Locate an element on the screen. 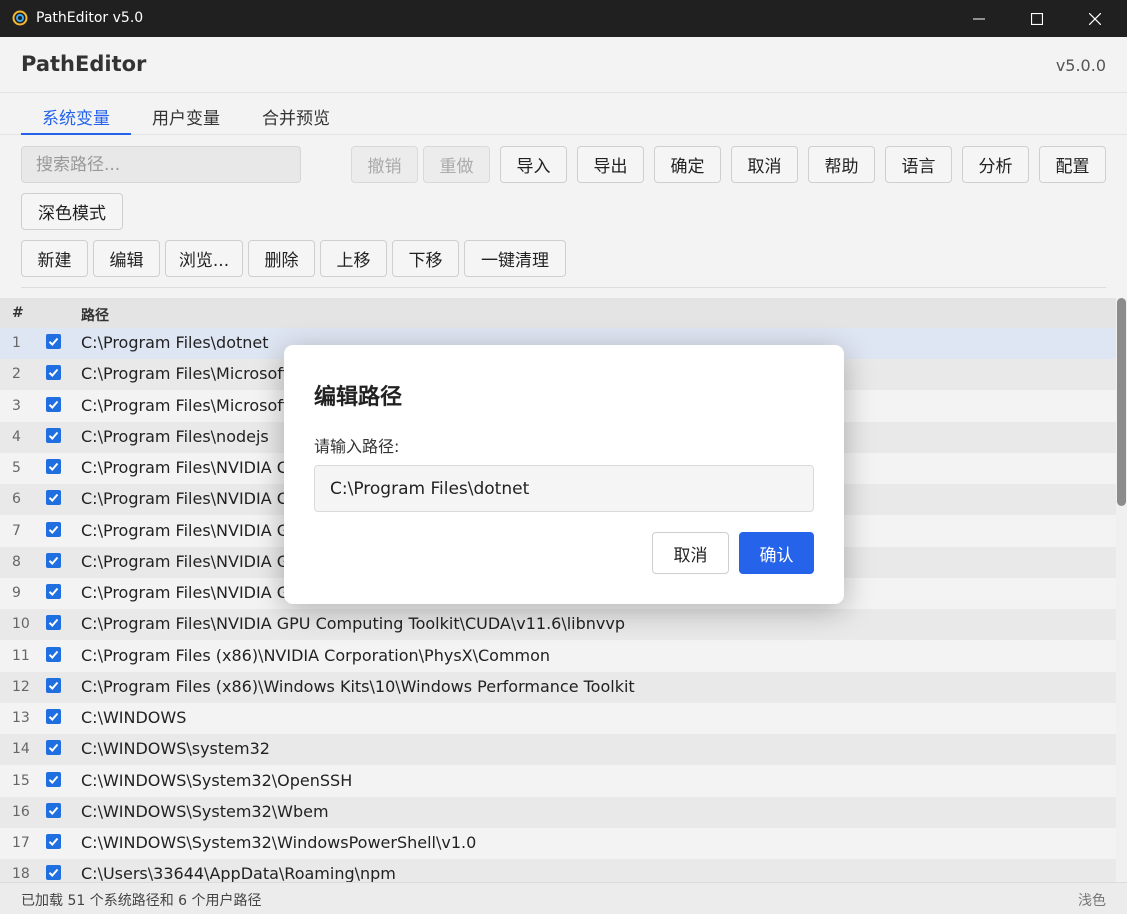  new-button: 新建 is located at coordinates (54, 258).